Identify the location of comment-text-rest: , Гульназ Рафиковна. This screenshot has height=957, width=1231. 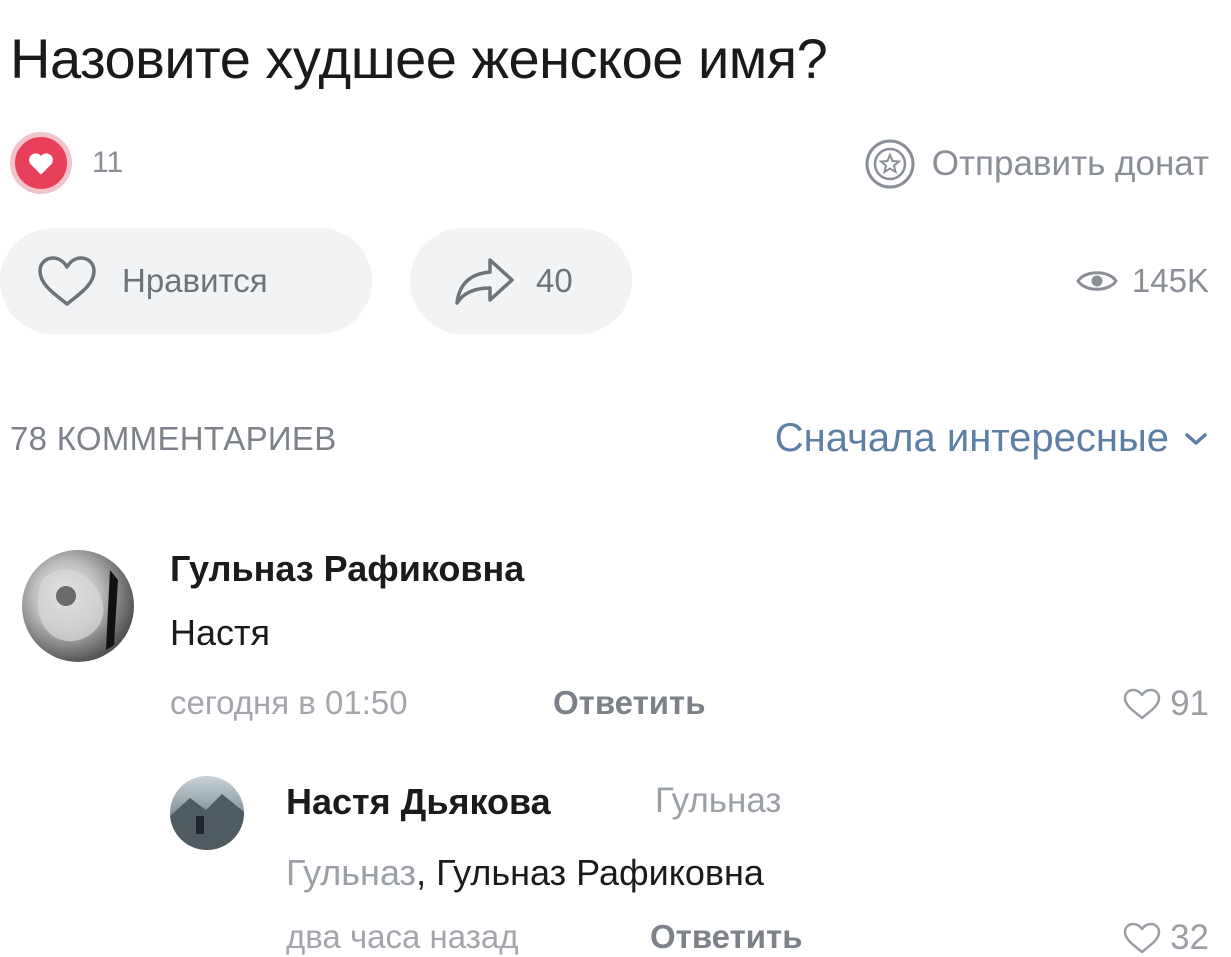
(590, 872).